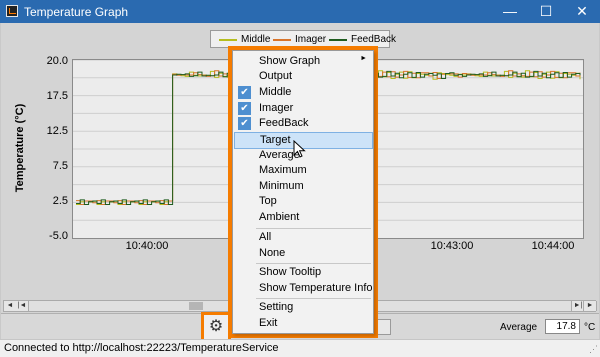 The image size is (600, 357). What do you see at coordinates (303, 92) in the screenshot?
I see `menu-item-middle: ✔ Middle` at bounding box center [303, 92].